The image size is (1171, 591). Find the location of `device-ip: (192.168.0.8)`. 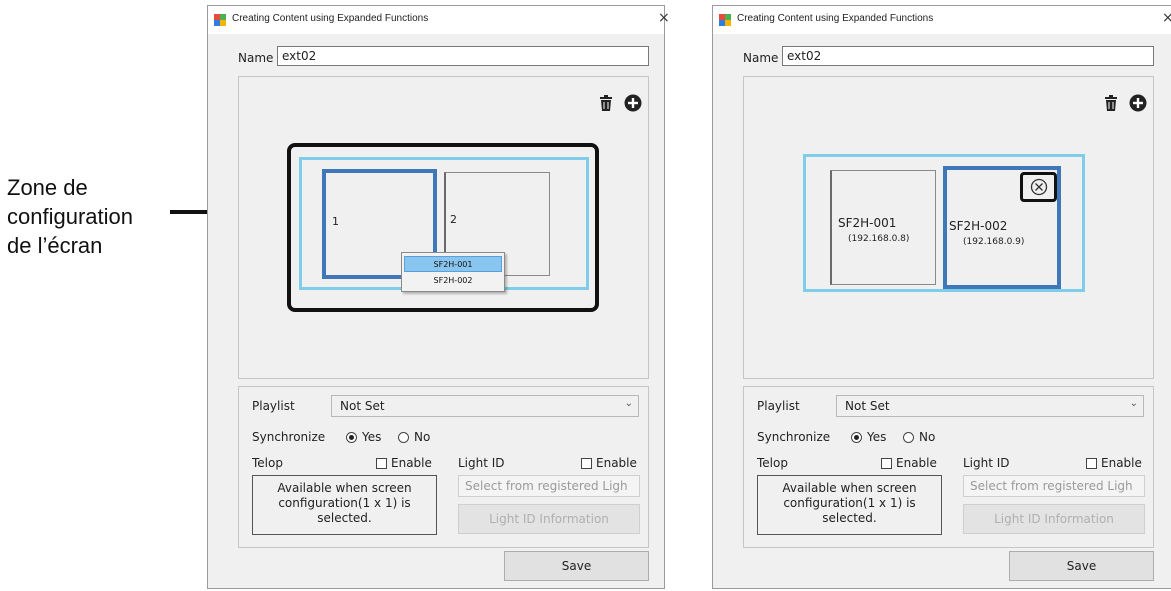

device-ip: (192.168.0.8) is located at coordinates (879, 239).